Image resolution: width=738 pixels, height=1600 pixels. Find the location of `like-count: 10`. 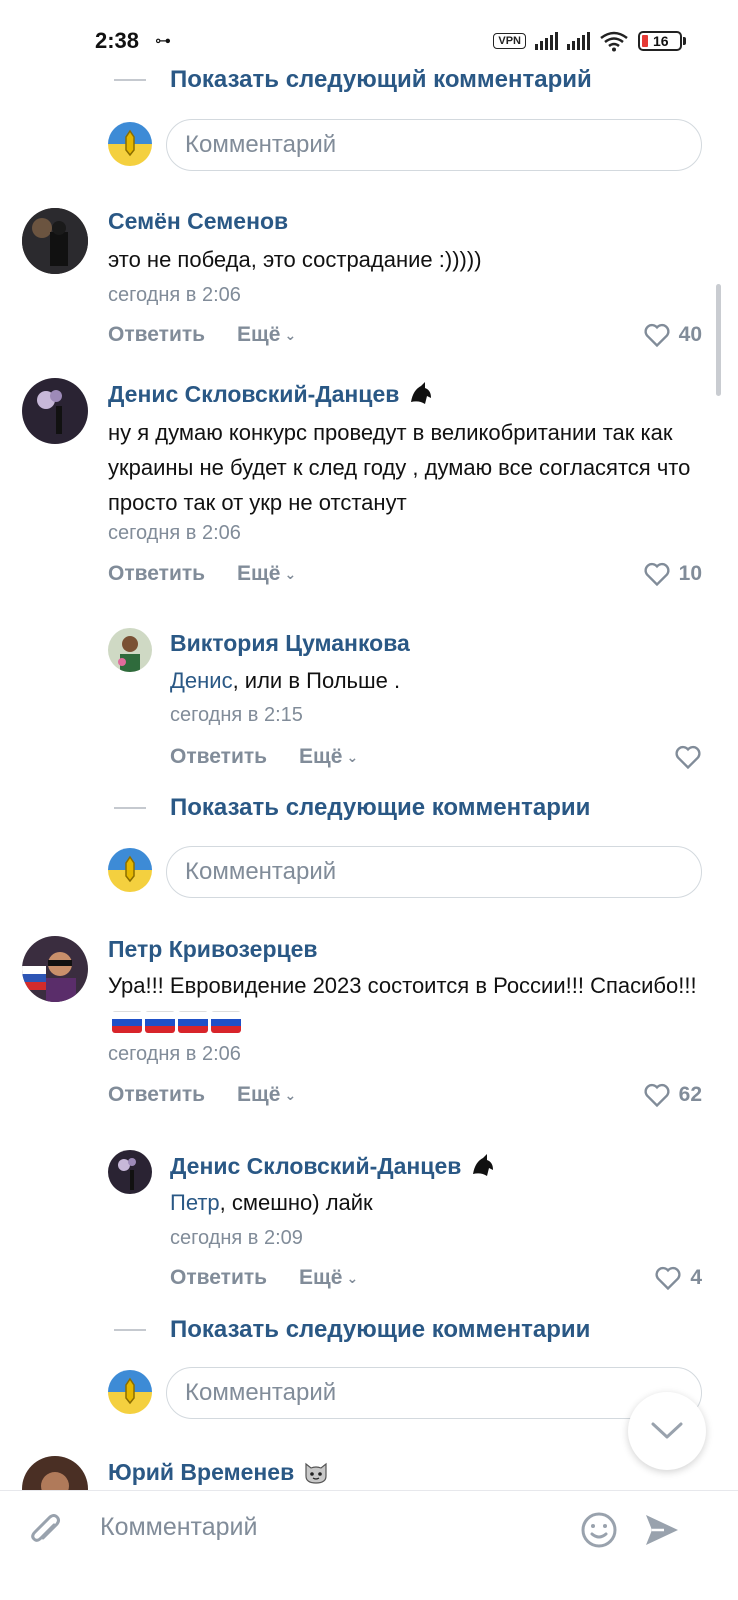

like-count: 10 is located at coordinates (690, 573).